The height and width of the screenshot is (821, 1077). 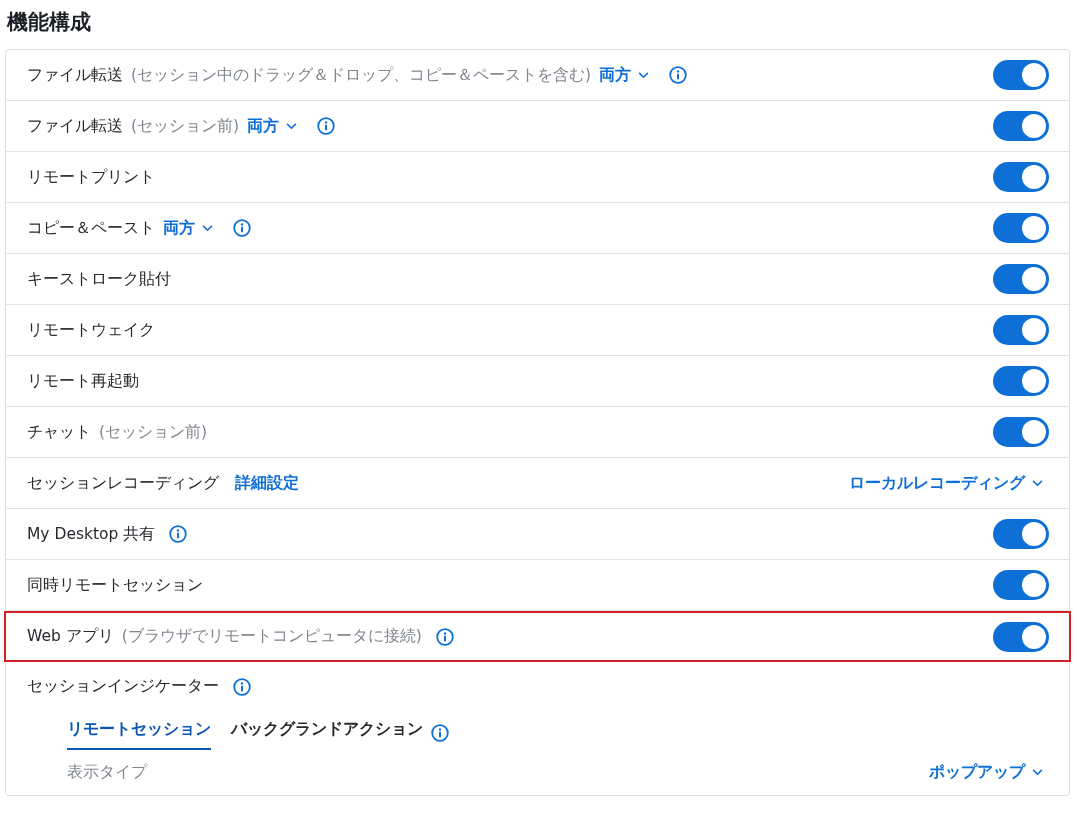 What do you see at coordinates (83, 381) in the screenshot?
I see `setting-label: リモート再起動` at bounding box center [83, 381].